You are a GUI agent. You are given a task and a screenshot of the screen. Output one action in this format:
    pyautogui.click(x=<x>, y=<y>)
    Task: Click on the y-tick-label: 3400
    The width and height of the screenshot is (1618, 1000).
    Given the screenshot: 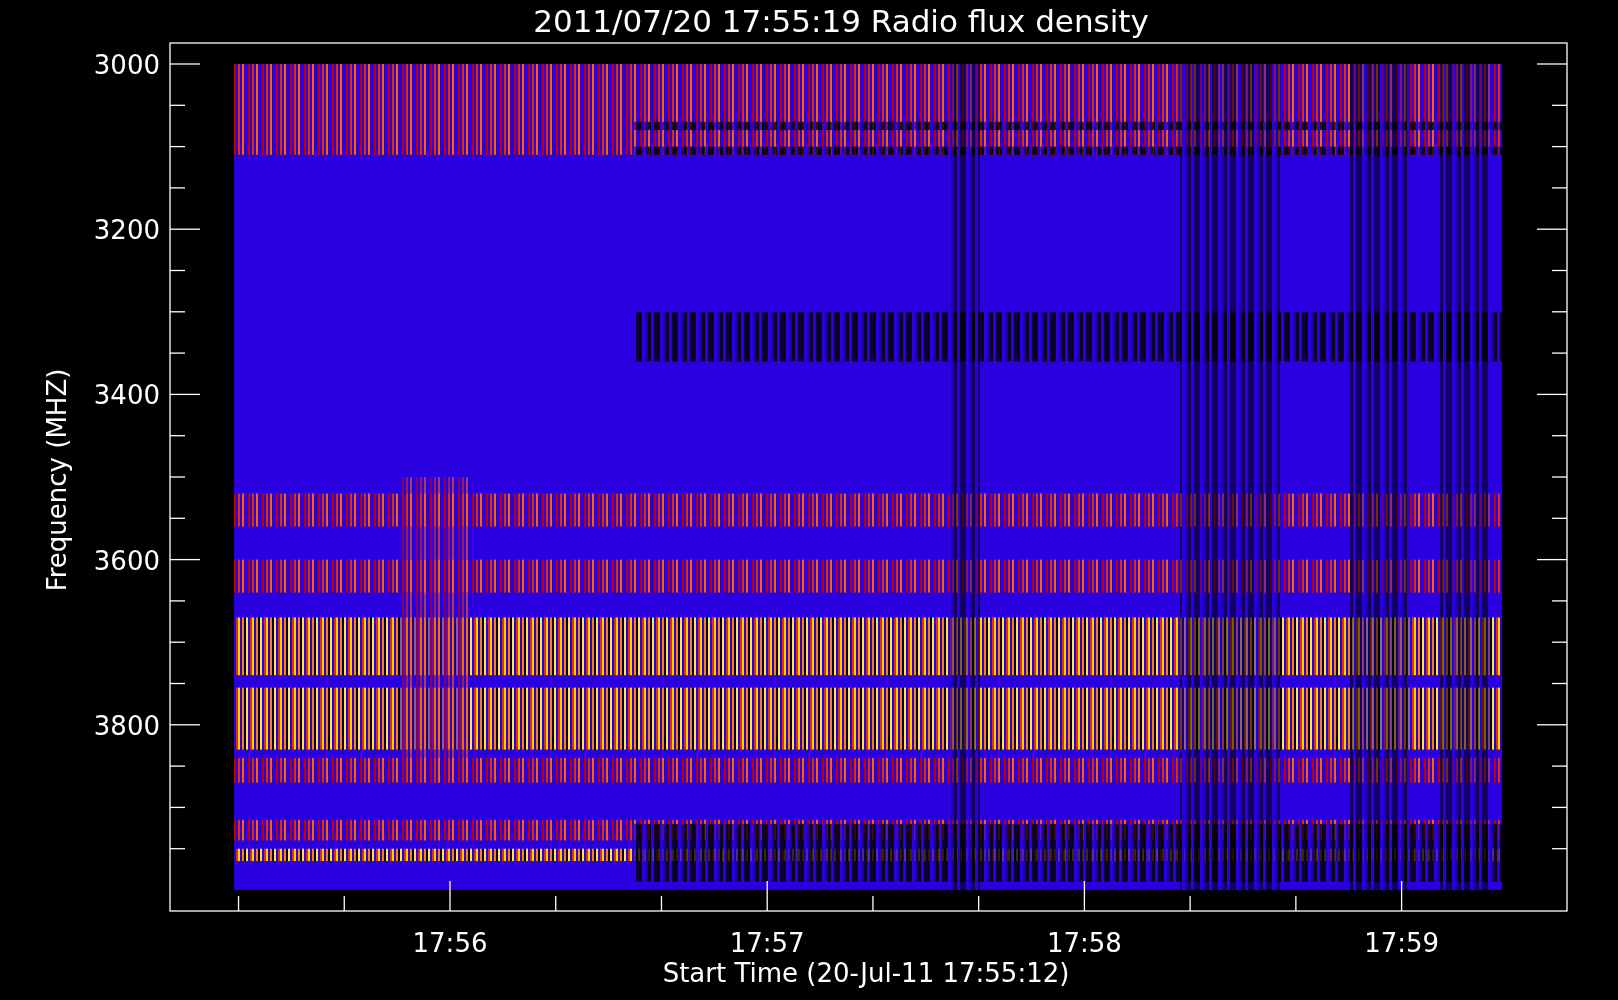 What is the action you would take?
    pyautogui.click(x=126, y=395)
    